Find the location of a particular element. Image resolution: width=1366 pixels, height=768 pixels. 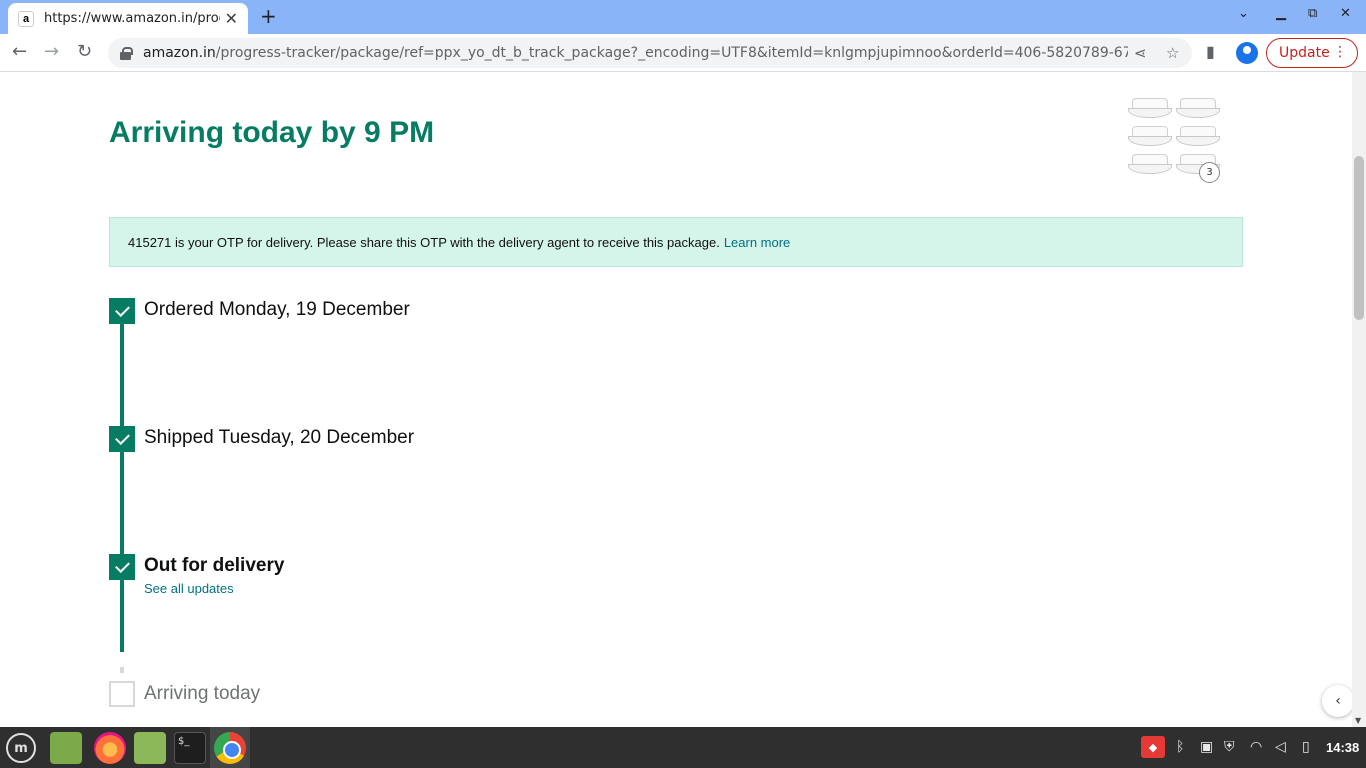

bluetooth-icon: ᛒ is located at coordinates (1180, 747).